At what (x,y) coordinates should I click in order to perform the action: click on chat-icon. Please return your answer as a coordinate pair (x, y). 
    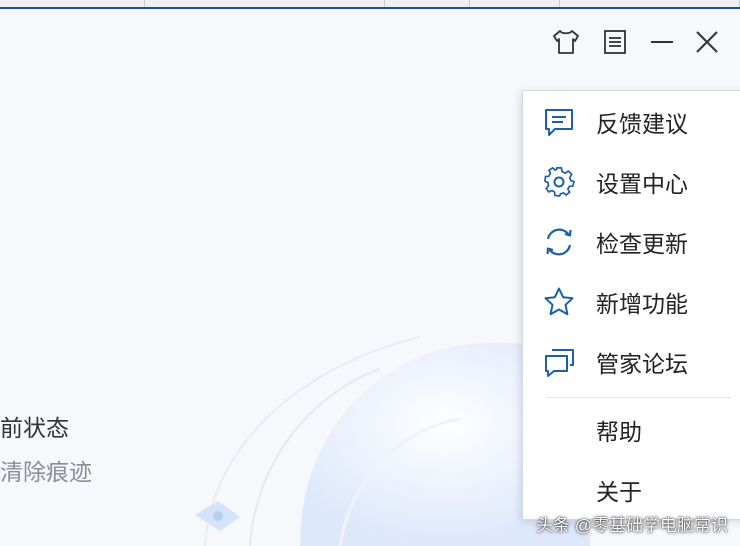
    Looking at the image, I should click on (559, 363).